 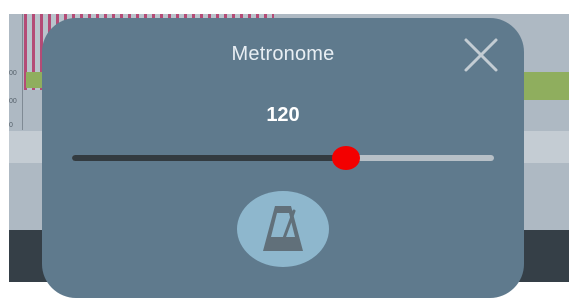 I want to click on metronome-icon, so click(x=283, y=228).